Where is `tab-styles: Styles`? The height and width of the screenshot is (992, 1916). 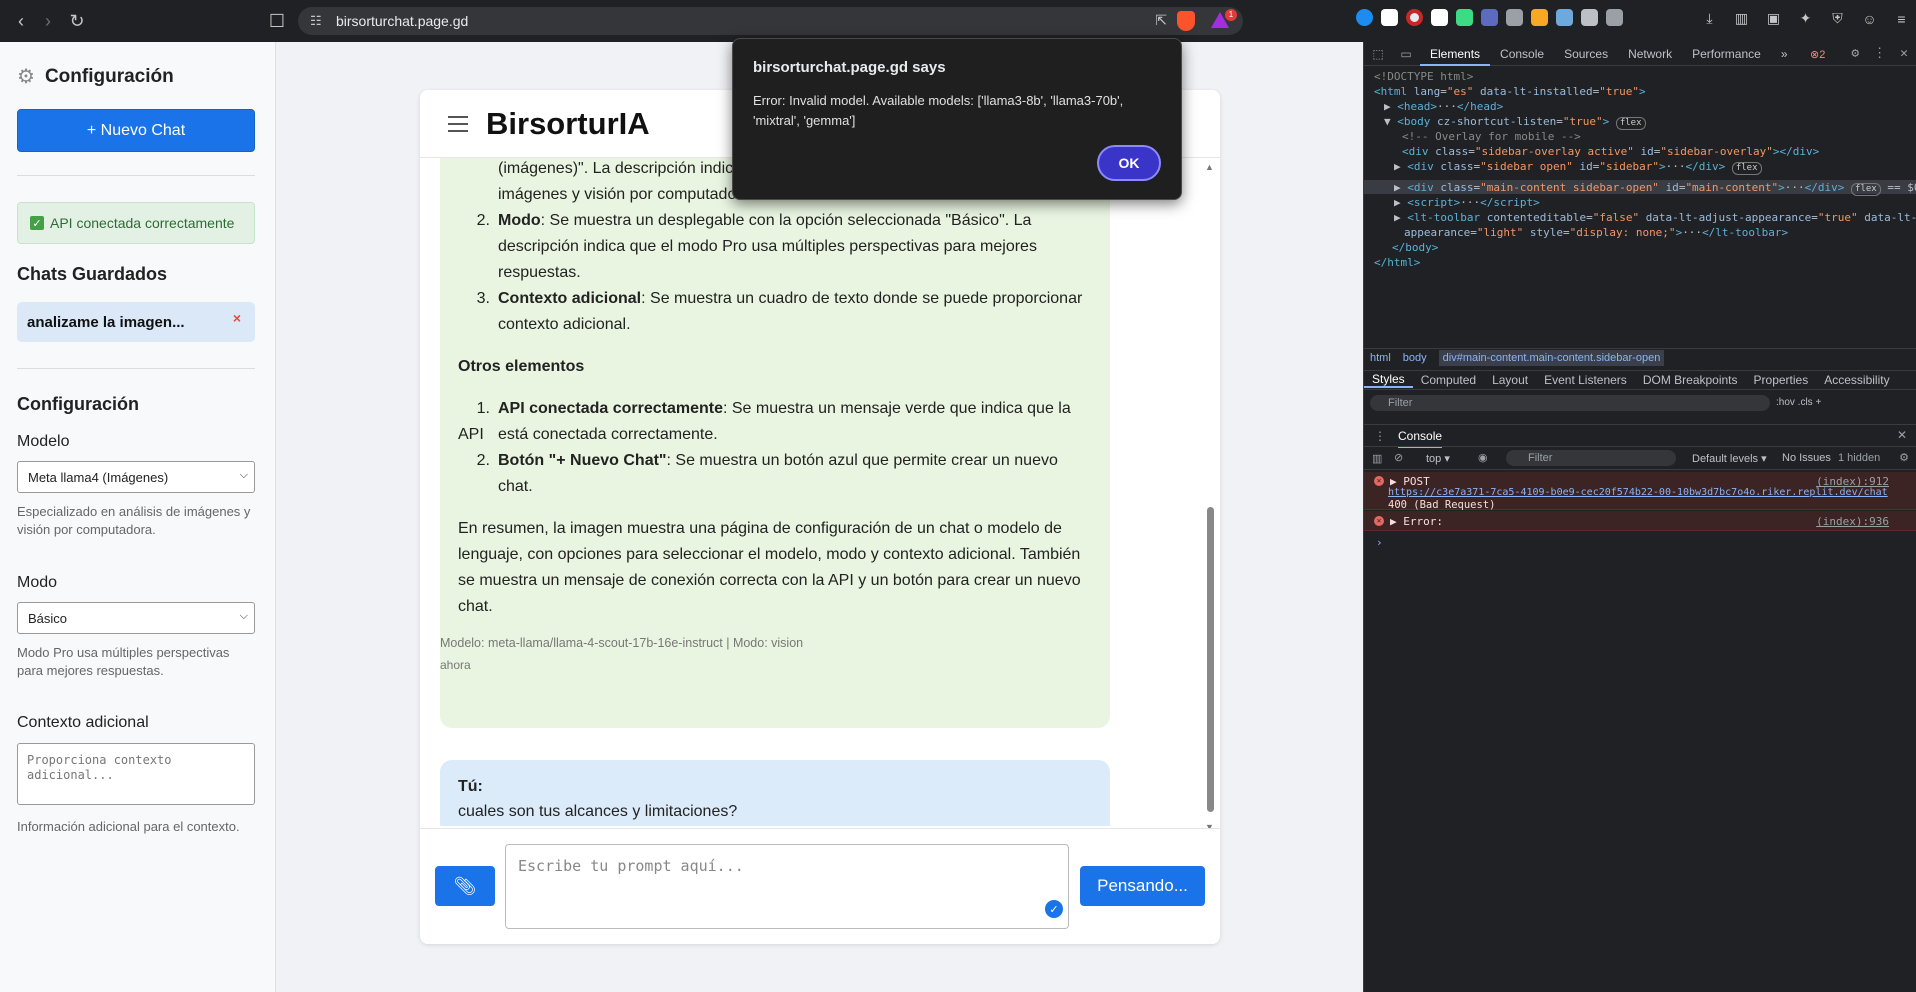 tab-styles: Styles is located at coordinates (1388, 380).